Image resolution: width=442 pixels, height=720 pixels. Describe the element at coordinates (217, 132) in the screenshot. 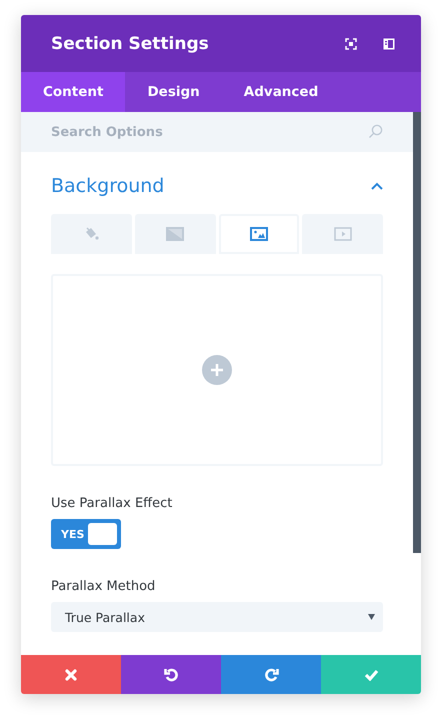

I see `search-field: Search Options` at that location.